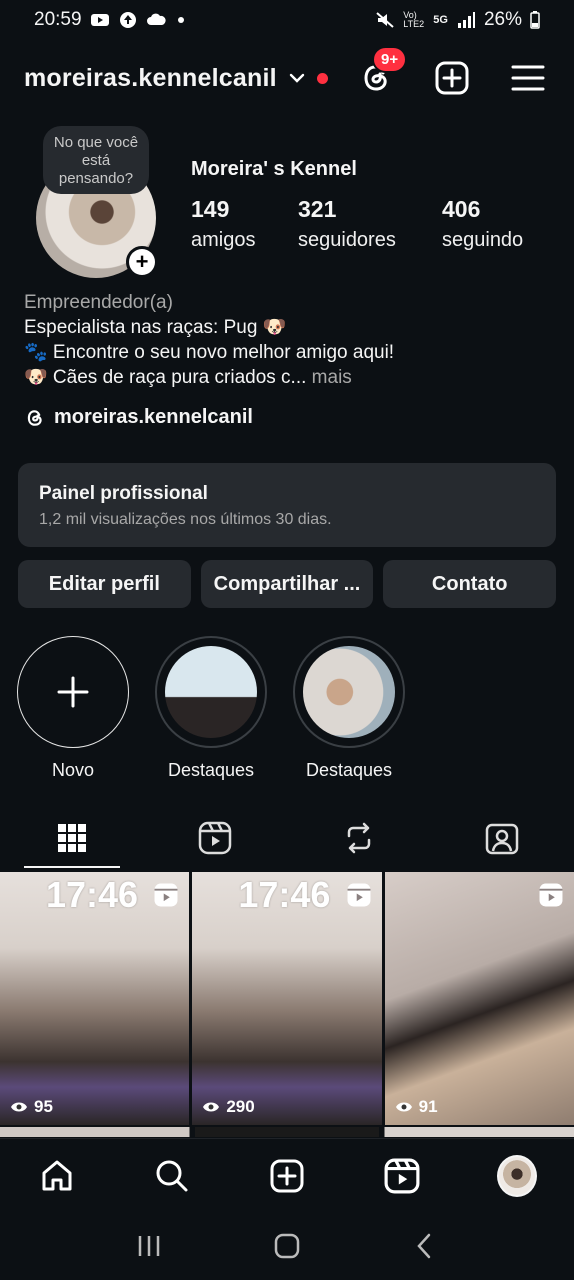 This screenshot has width=574, height=1280. I want to click on grid-post: 91, so click(479, 998).